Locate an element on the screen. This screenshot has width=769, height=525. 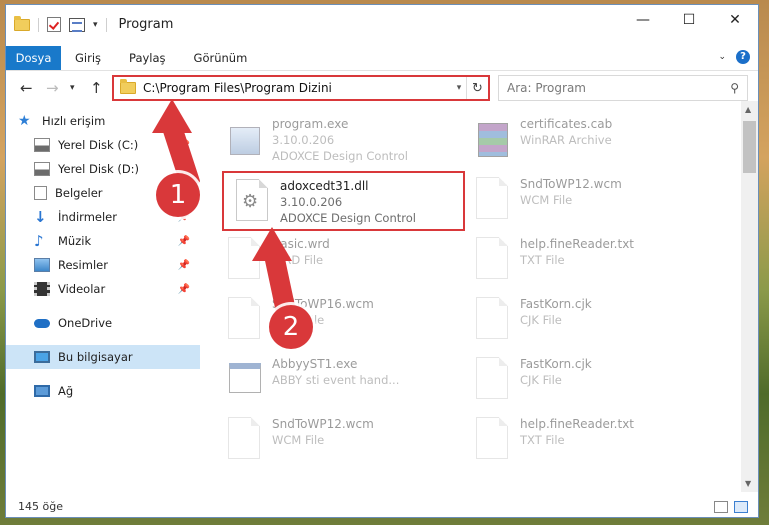
documents-icon is located at coordinates (40, 193).